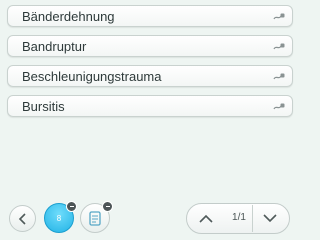 This screenshot has height=240, width=320. I want to click on page-indicator: 1/1, so click(239, 217).